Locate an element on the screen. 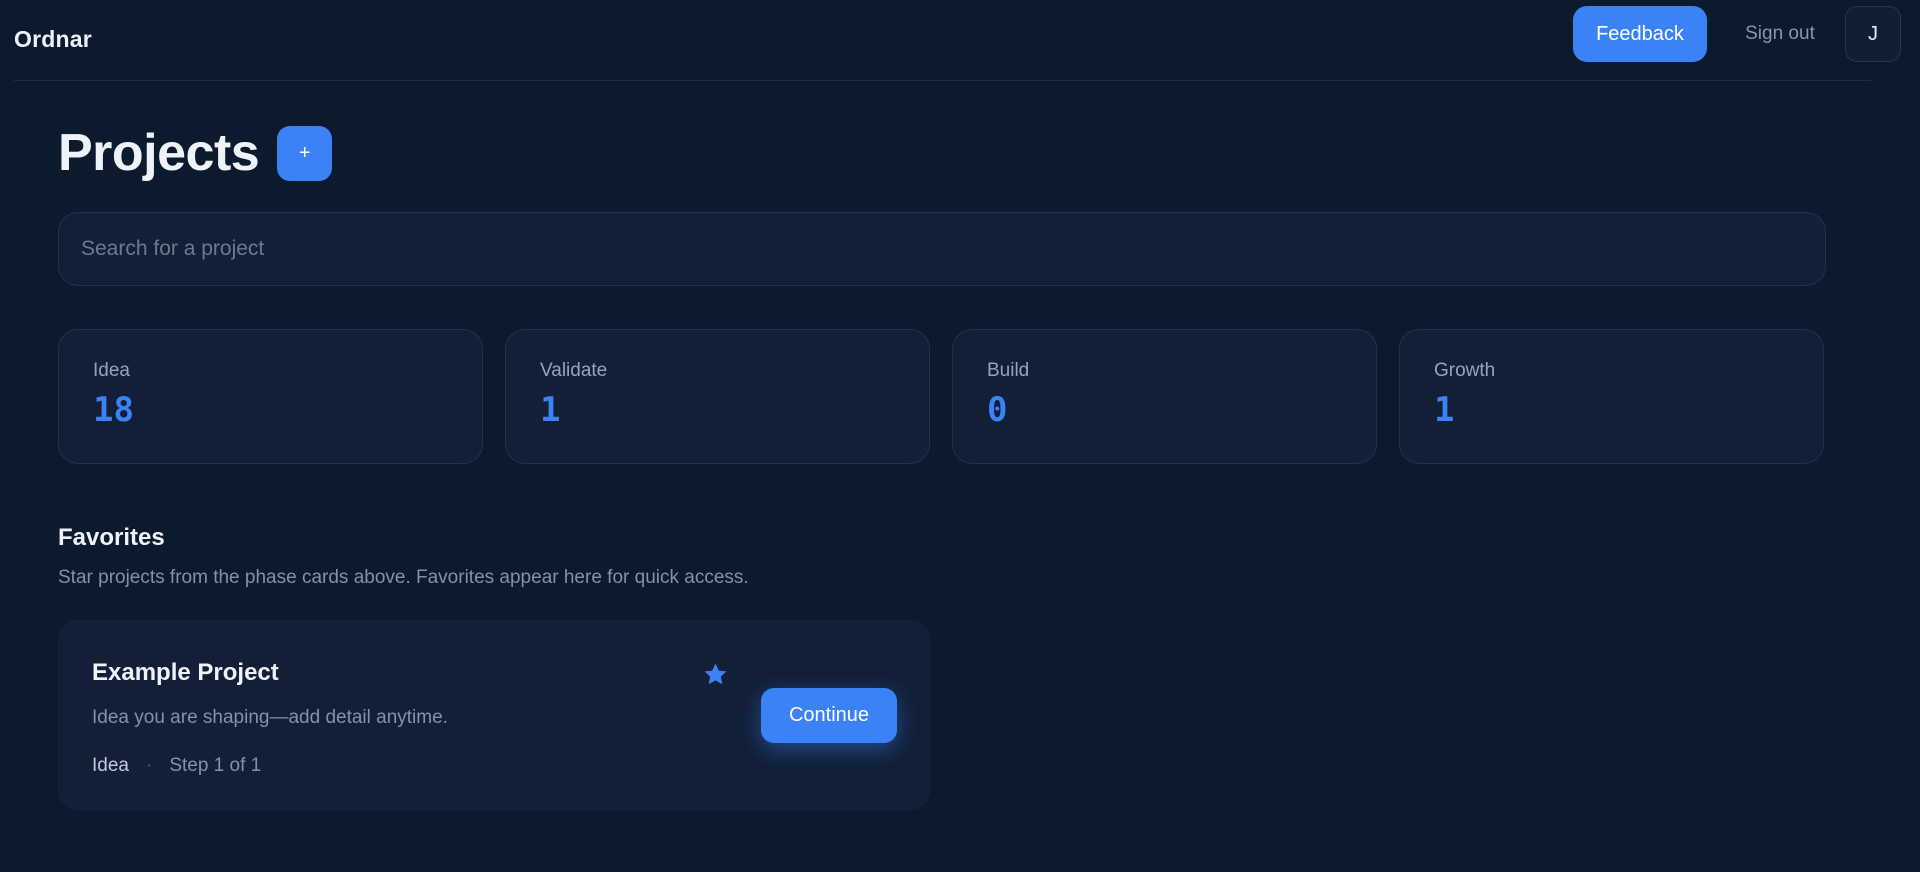  continue-button: Continue is located at coordinates (829, 715).